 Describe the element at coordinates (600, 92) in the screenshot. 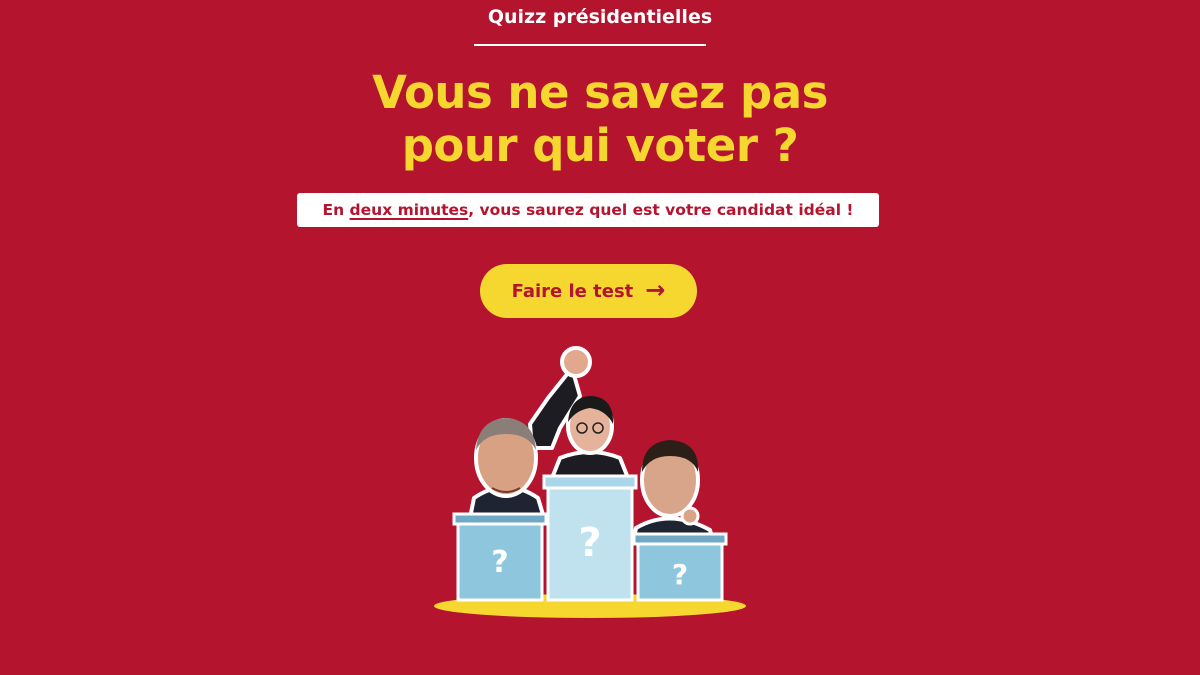

I see `hero-headline-line-1: Vous ne savez pas` at that location.